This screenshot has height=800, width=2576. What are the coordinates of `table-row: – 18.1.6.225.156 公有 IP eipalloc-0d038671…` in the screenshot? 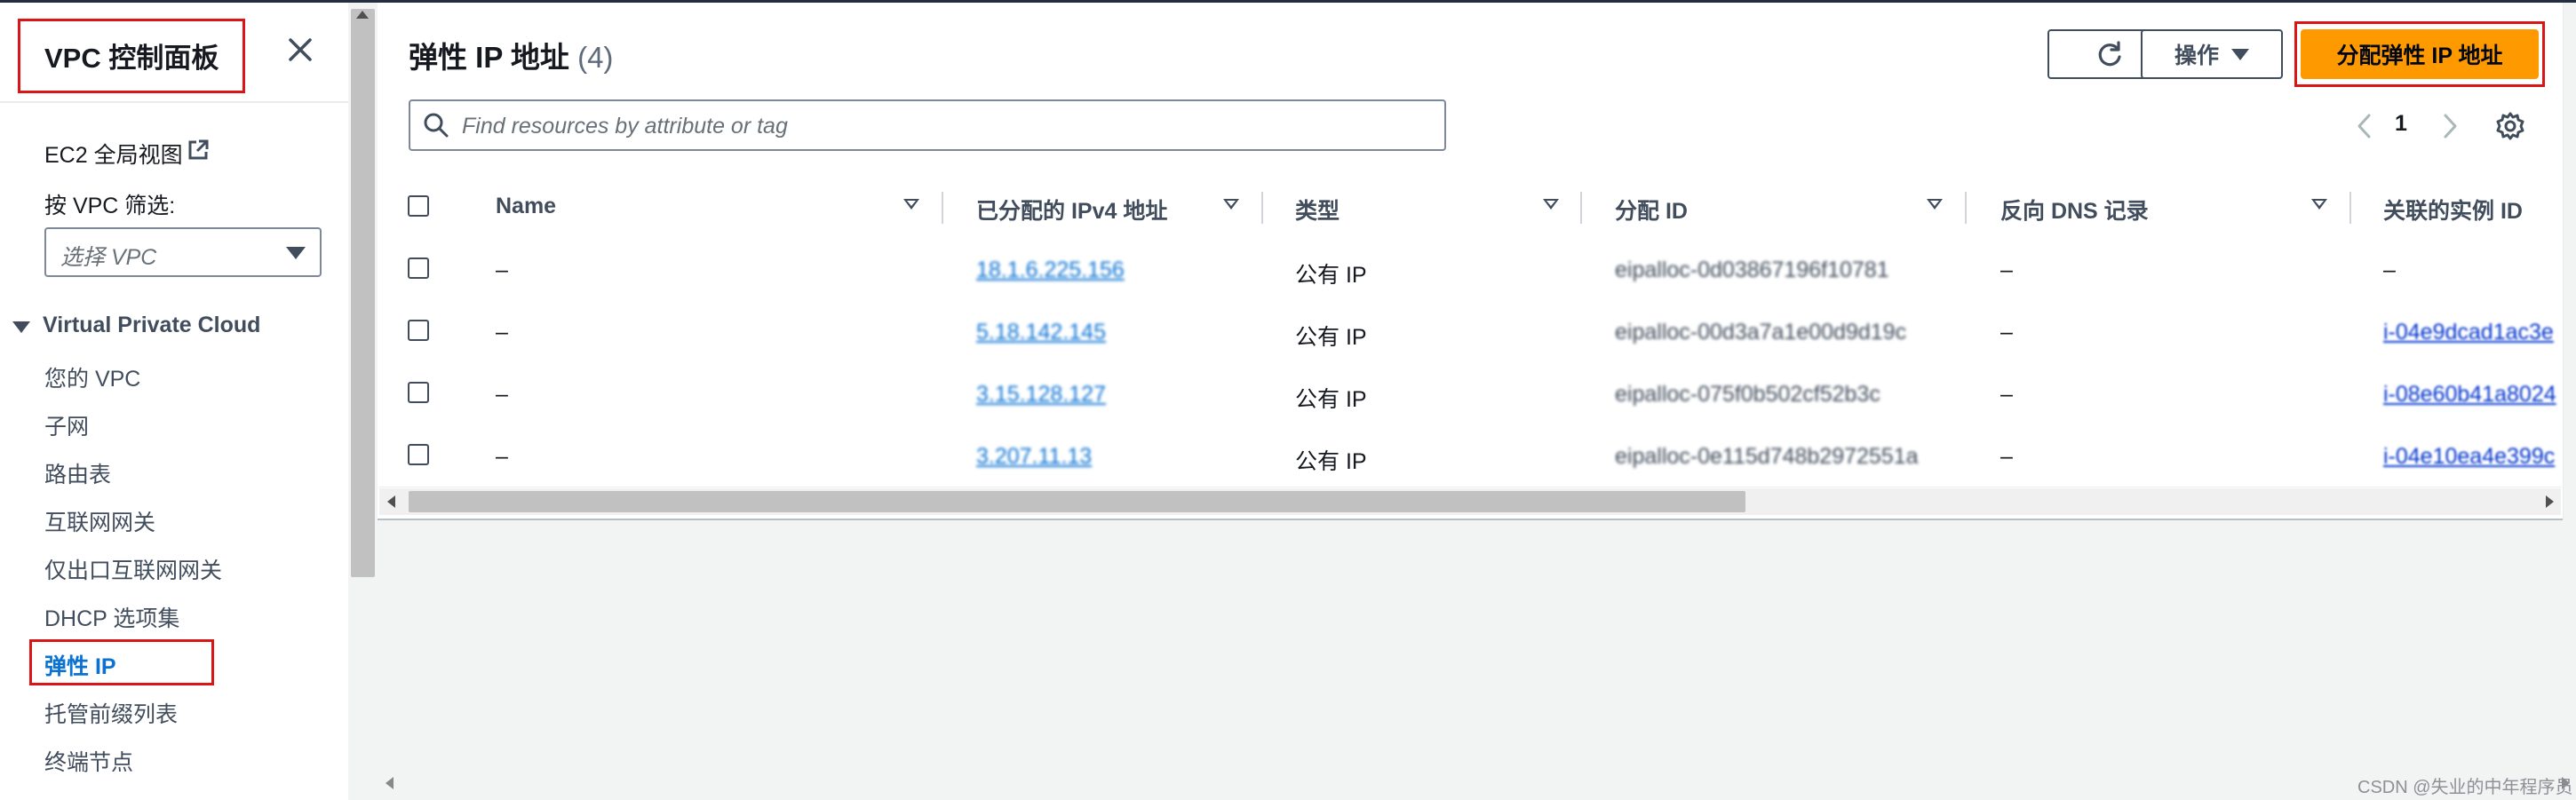 It's located at (1470, 270).